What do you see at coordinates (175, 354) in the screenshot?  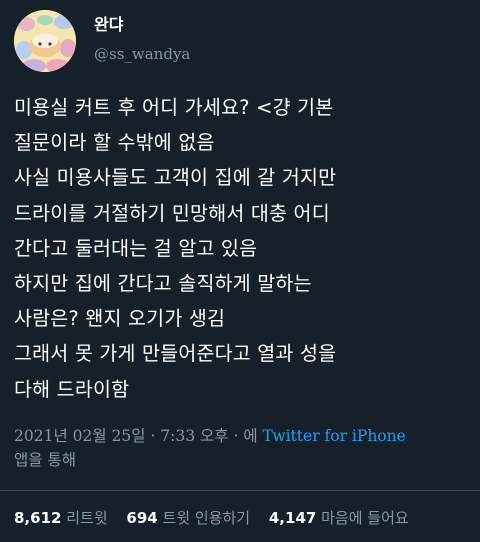 I see `tweet-line: 그래서 못 가게 만들어준다고 열과 성을` at bounding box center [175, 354].